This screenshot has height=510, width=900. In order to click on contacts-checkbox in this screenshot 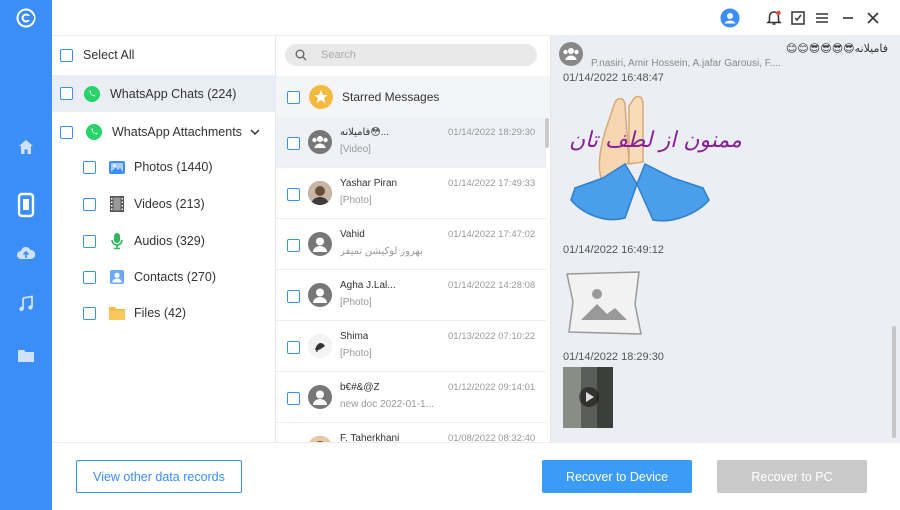, I will do `click(89, 277)`.